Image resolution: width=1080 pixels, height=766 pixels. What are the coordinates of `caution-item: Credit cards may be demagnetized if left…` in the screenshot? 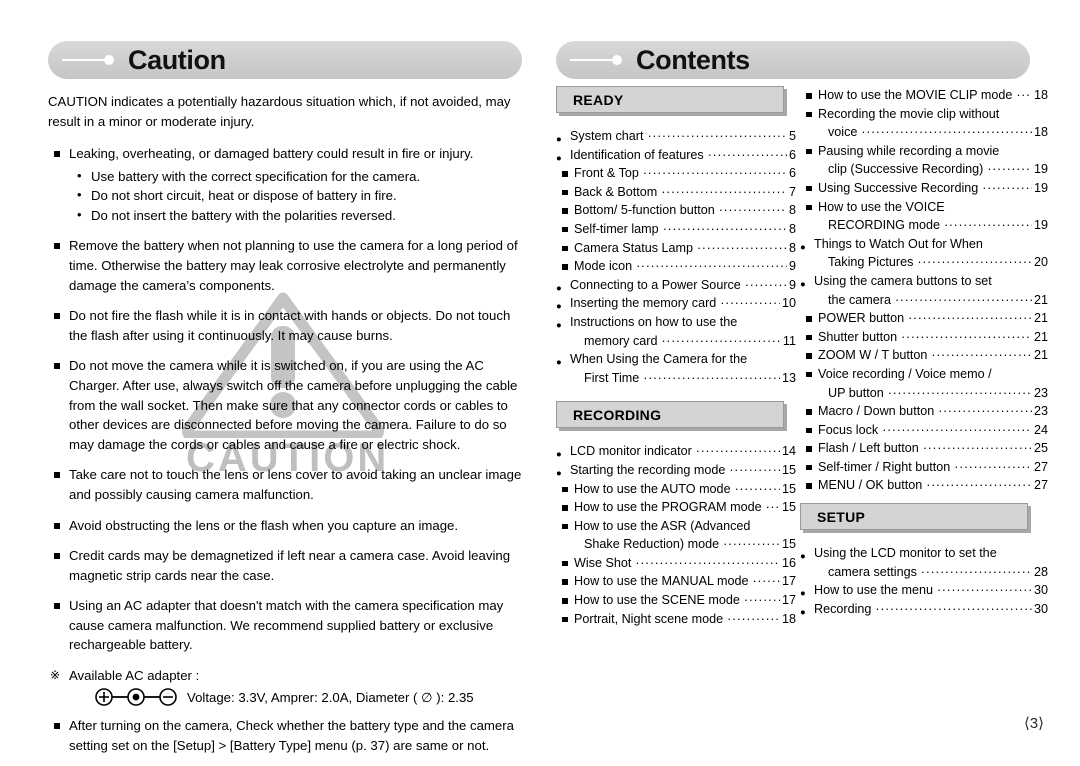 It's located at (287, 565).